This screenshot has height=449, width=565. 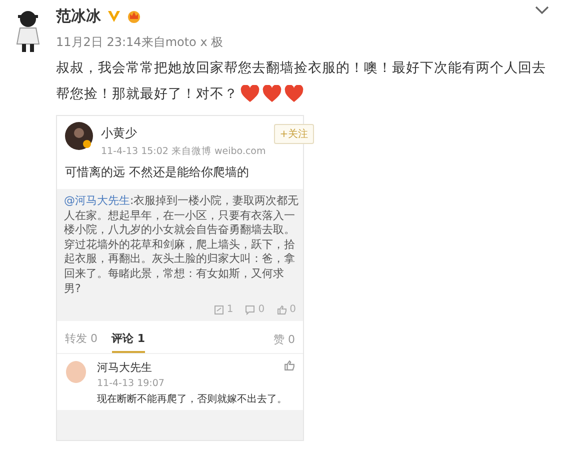 I want to click on post-source: 来自moto x 极, so click(x=182, y=42).